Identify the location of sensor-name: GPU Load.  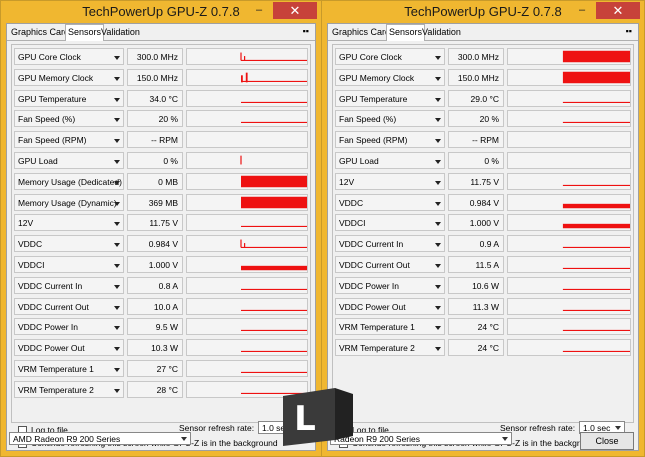
(359, 161).